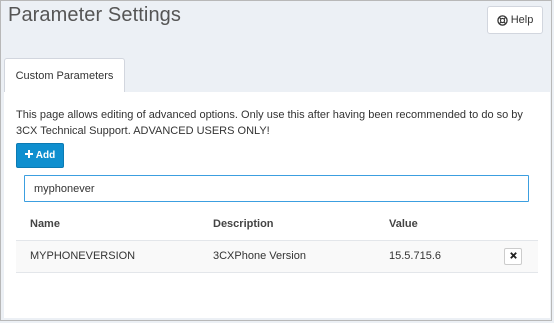 This screenshot has height=323, width=554. I want to click on tab-custom-parameters: Custom Parameters, so click(64, 75).